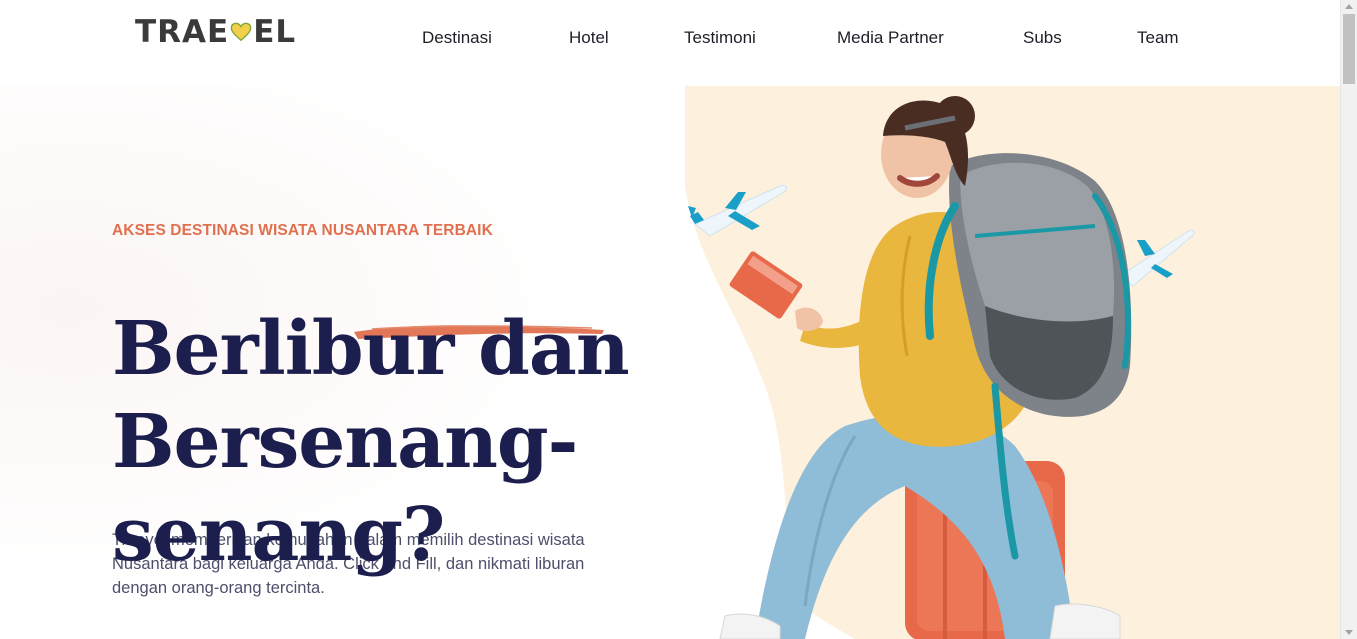 This screenshot has height=639, width=1357. Describe the element at coordinates (275, 32) in the screenshot. I see `logo-text-right: EL` at that location.